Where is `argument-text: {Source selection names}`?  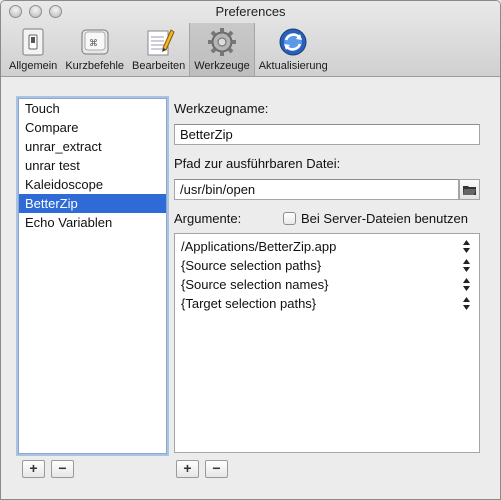 argument-text: {Source selection names} is located at coordinates (255, 284).